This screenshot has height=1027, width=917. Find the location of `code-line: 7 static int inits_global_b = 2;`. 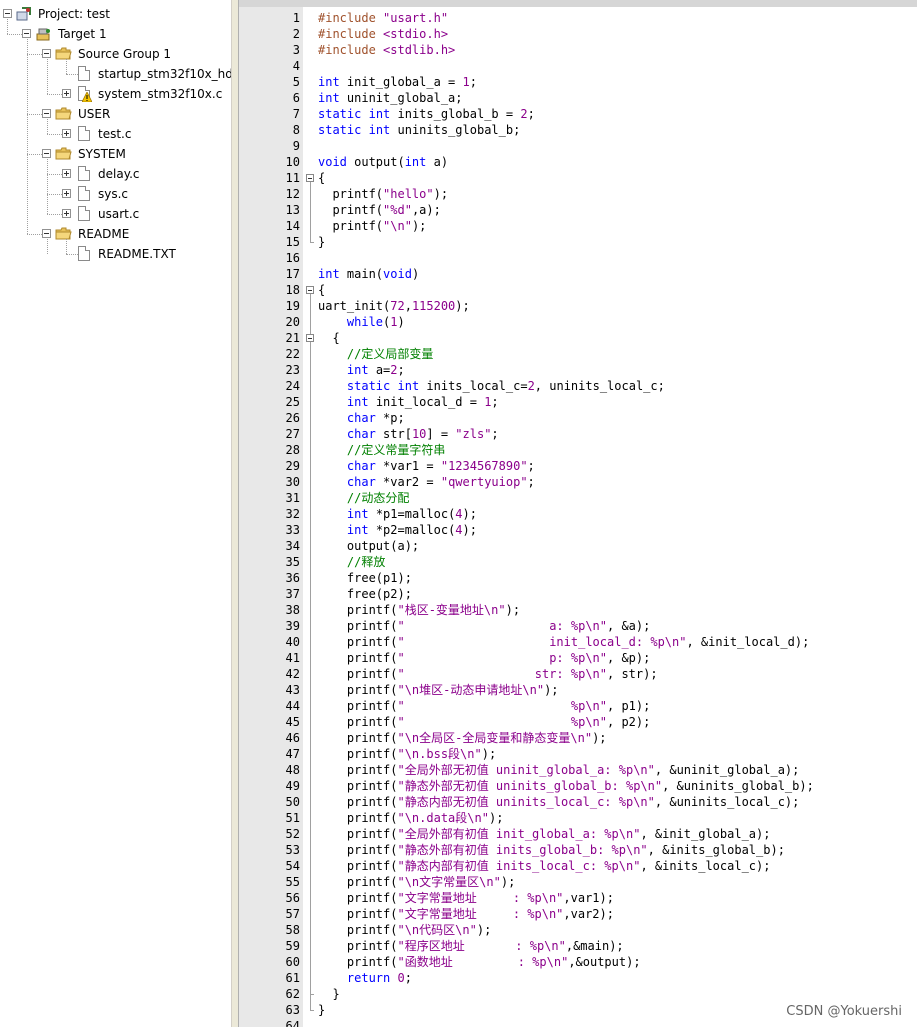

code-line: 7 static int inits_global_b = 2; is located at coordinates (578, 114).